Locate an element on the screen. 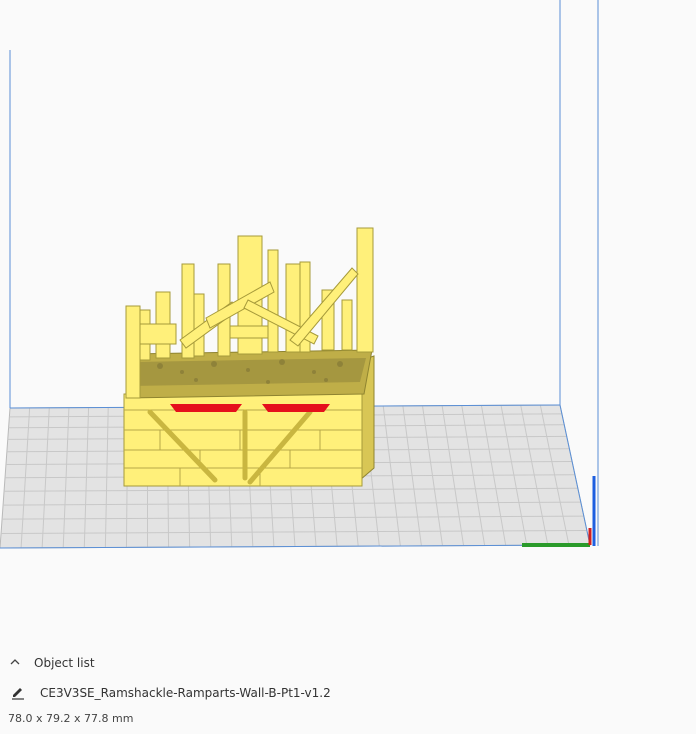  dimensions-value: 78.0 x 79.2 x 77.8 mm is located at coordinates (71, 718).